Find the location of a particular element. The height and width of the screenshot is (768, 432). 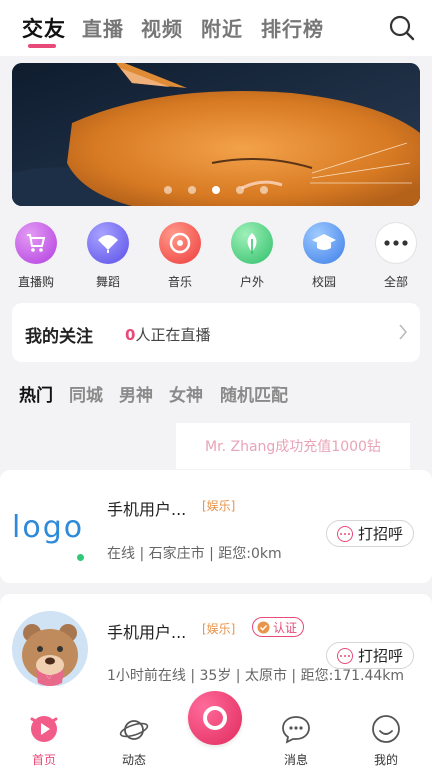

home-play-icon is located at coordinates (44, 729).